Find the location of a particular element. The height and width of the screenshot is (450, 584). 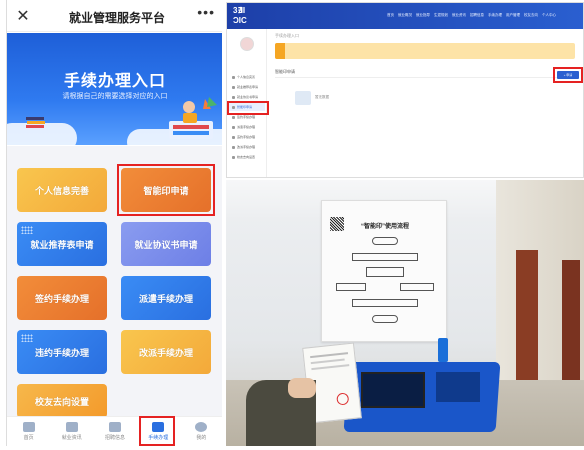

sidebar-item: 就业协议书申请 is located at coordinates (247, 97).